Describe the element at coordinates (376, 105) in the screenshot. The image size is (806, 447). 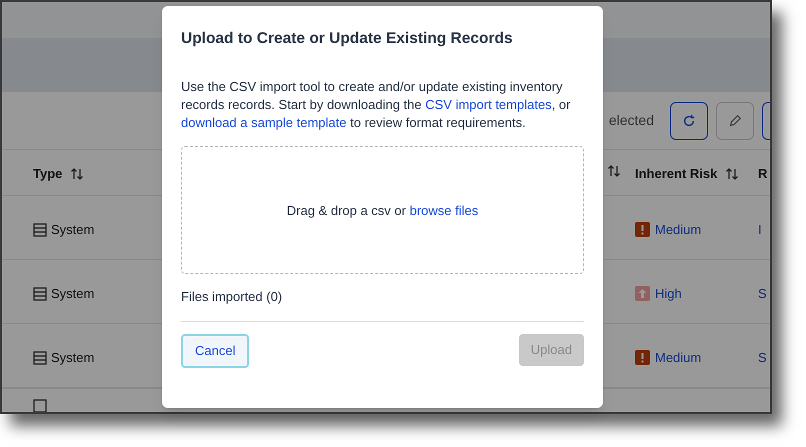
I see `dialog-description: Use the CSV import tool to create and/or update existing inventory records records. Start by downloading the CSV import templates, or download a sample template to review format requirements.` at that location.